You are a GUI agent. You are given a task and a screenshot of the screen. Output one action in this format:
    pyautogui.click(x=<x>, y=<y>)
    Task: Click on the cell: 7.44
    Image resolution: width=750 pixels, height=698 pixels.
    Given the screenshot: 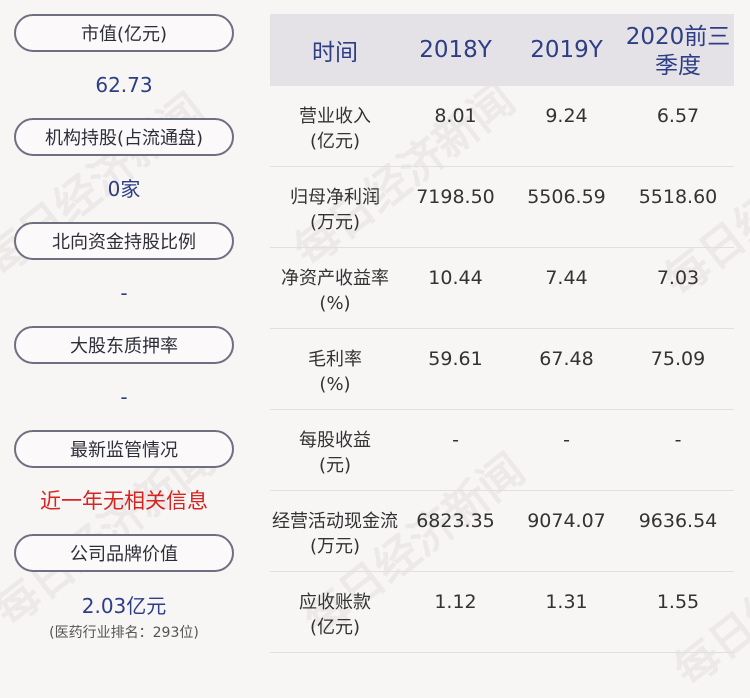 What is the action you would take?
    pyautogui.click(x=566, y=278)
    